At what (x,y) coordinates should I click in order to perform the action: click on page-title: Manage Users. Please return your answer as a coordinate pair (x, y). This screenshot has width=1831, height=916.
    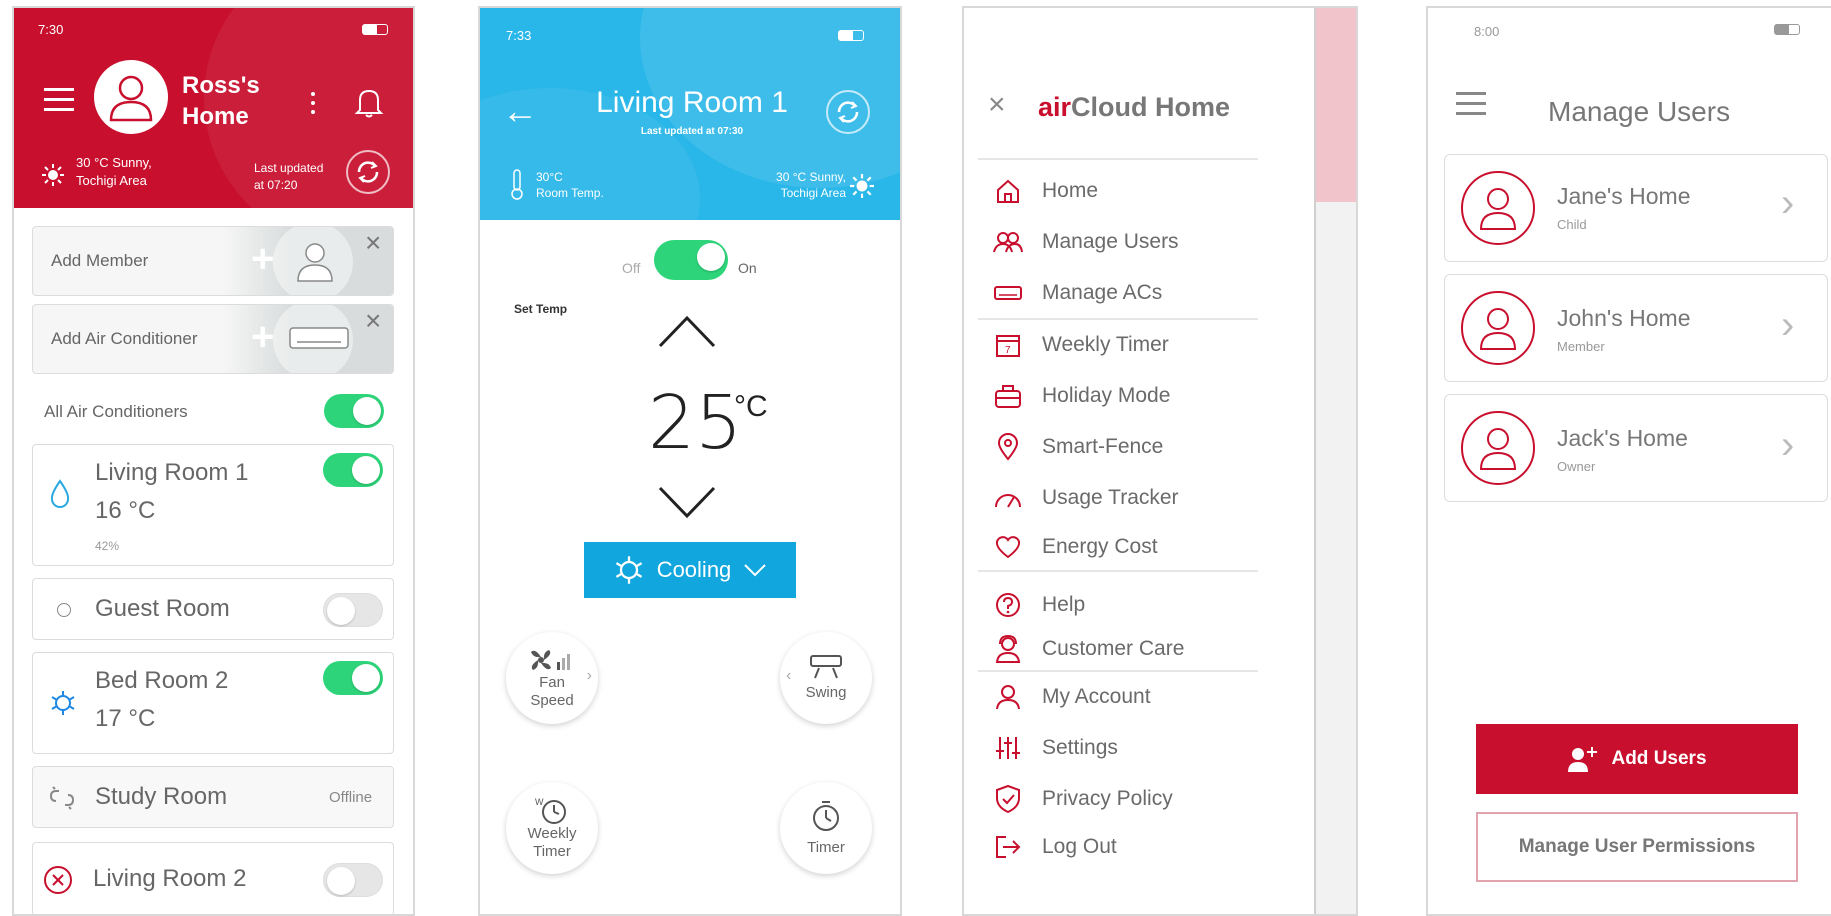
    Looking at the image, I should click on (1639, 111).